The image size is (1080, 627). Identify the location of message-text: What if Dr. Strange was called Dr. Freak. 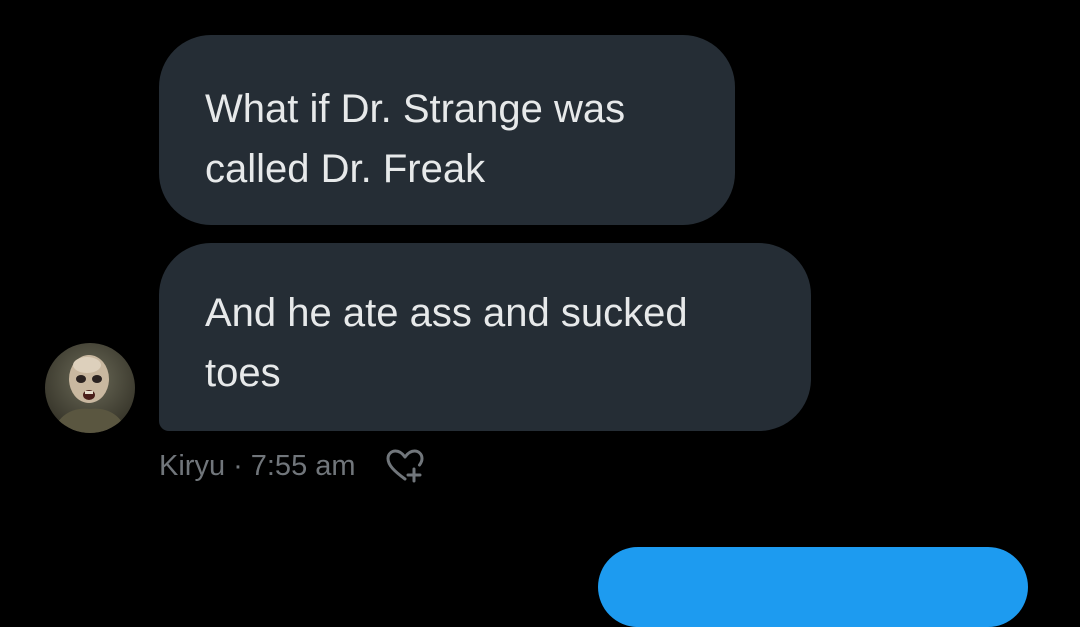
(415, 139).